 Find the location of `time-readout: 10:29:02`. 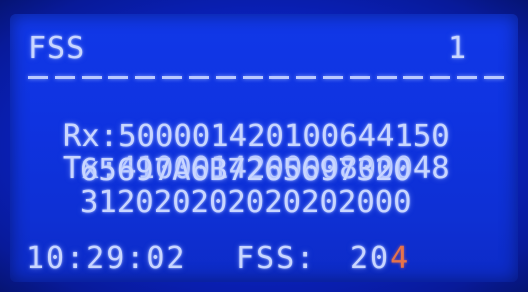

time-readout: 10:29:02 is located at coordinates (106, 258).